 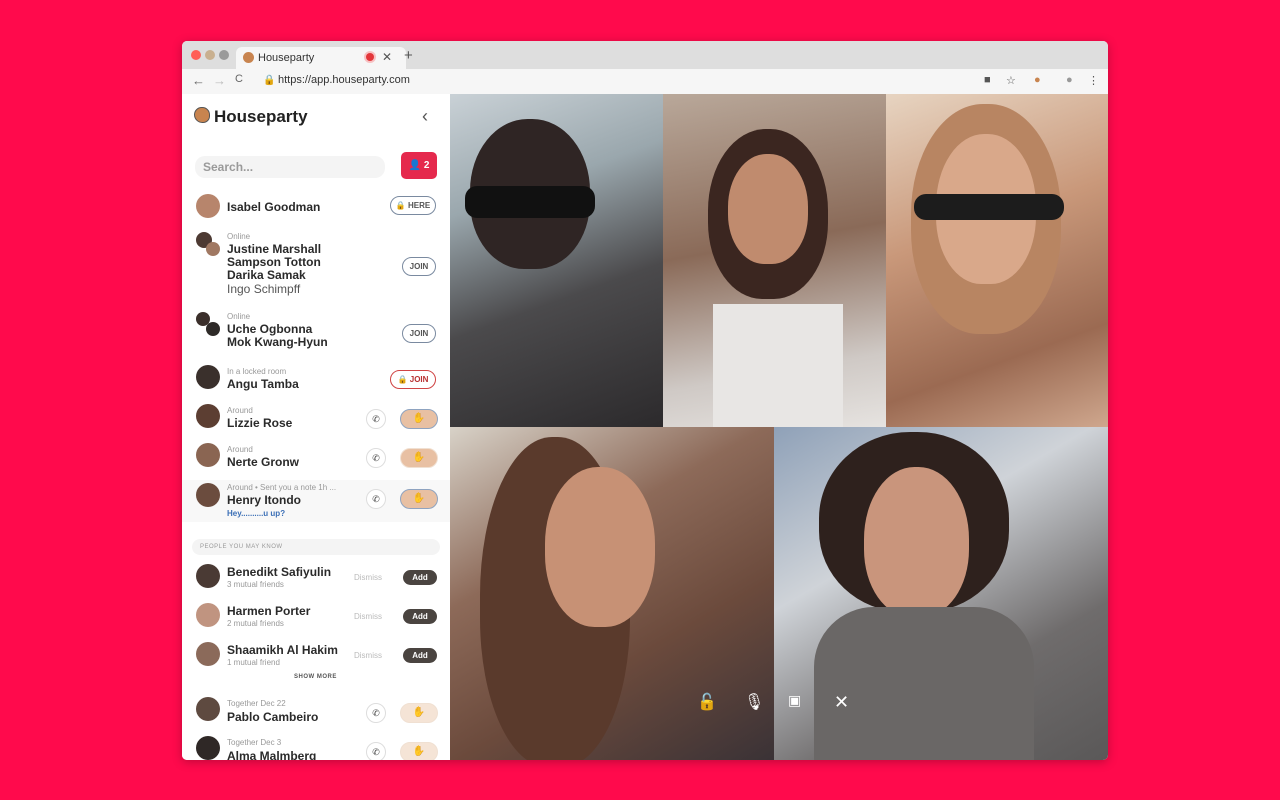 What do you see at coordinates (196, 55) in the screenshot?
I see `close-window-button` at bounding box center [196, 55].